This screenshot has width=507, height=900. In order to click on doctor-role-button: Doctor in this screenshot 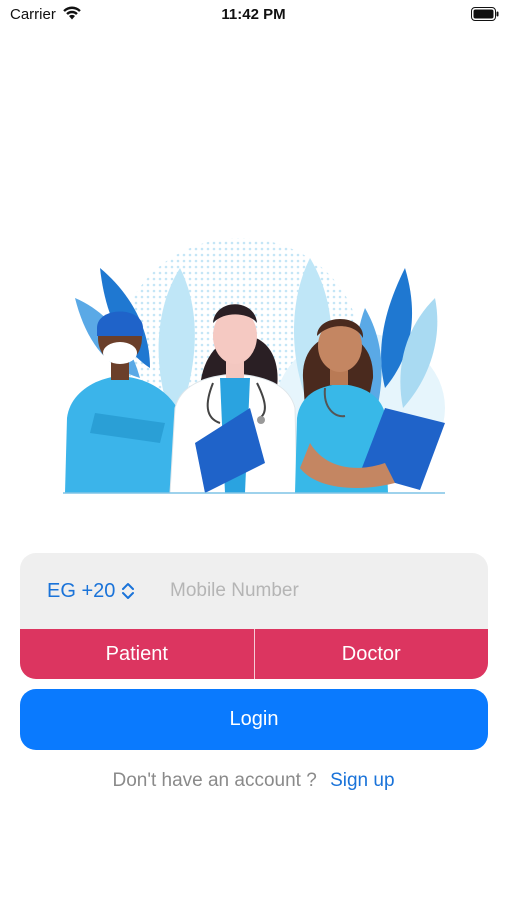, I will do `click(372, 654)`.